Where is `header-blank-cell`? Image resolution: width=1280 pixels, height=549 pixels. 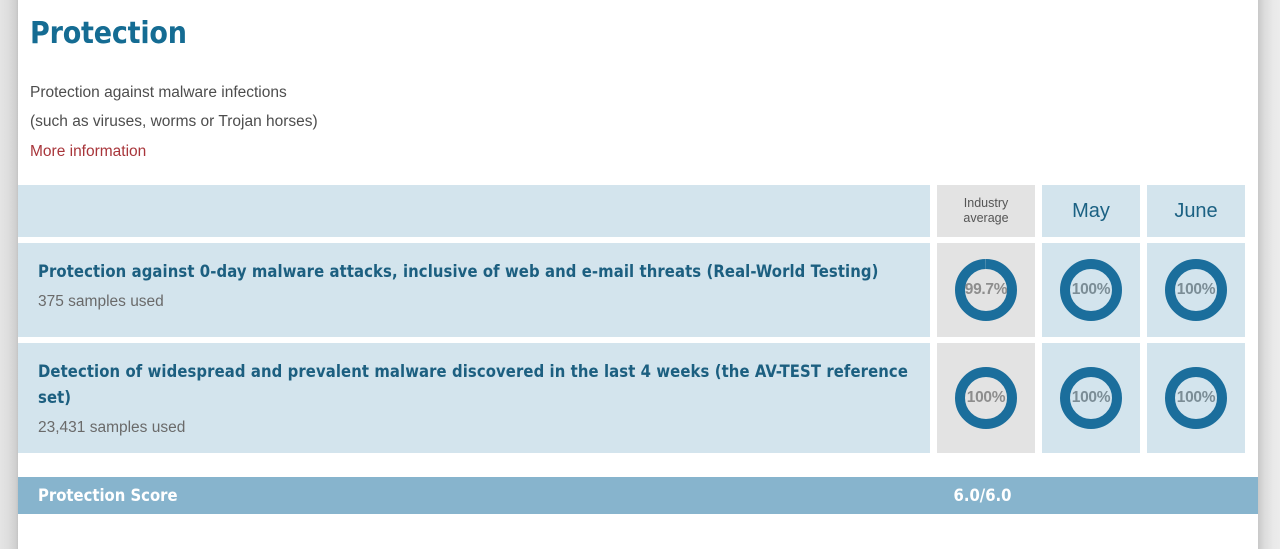
header-blank-cell is located at coordinates (474, 211).